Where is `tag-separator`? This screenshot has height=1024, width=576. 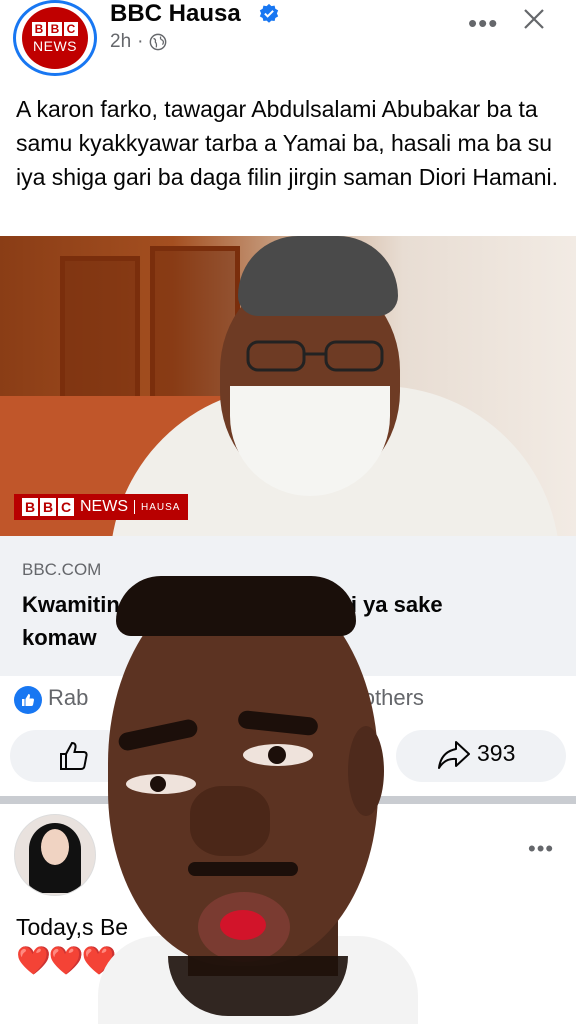 tag-separator is located at coordinates (134, 507).